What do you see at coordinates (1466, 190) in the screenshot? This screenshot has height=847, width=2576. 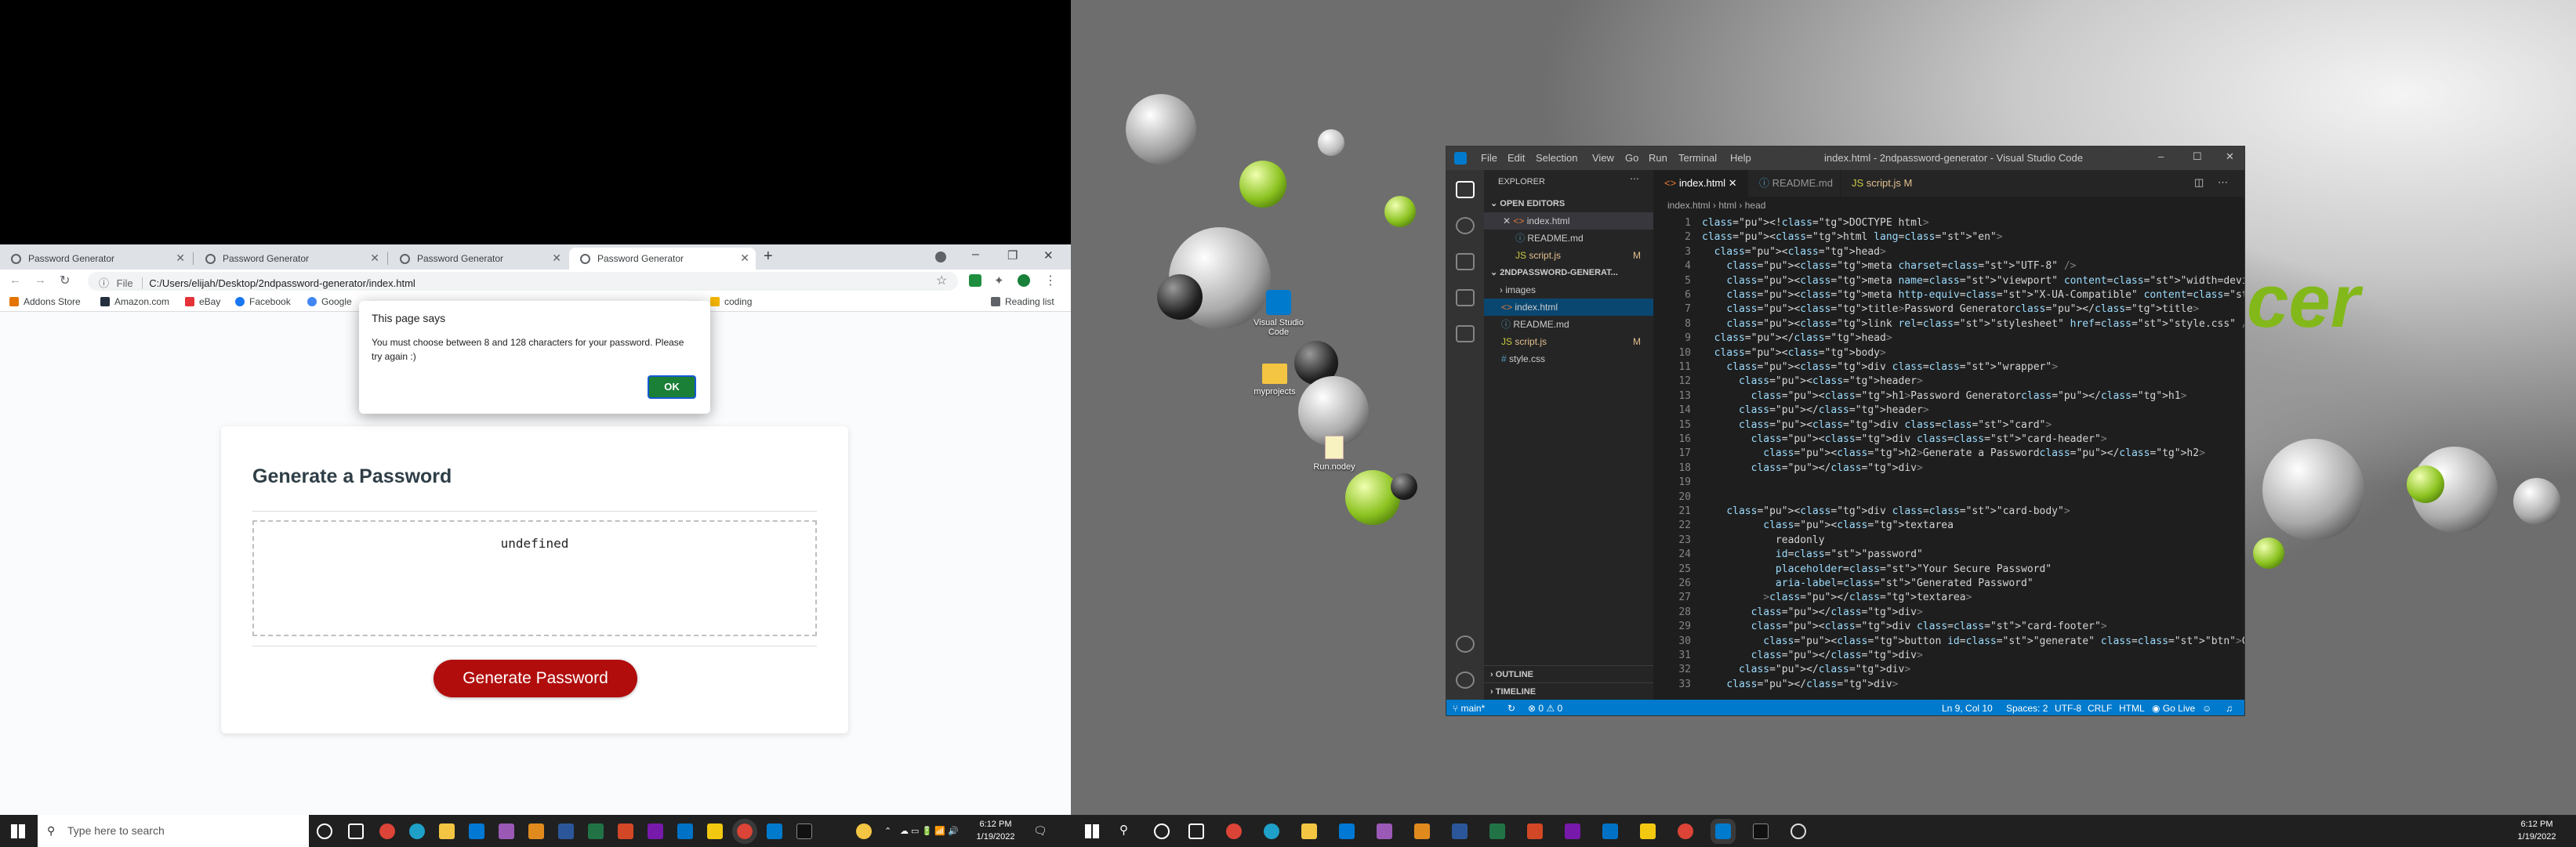 I see `explorer-icon` at bounding box center [1466, 190].